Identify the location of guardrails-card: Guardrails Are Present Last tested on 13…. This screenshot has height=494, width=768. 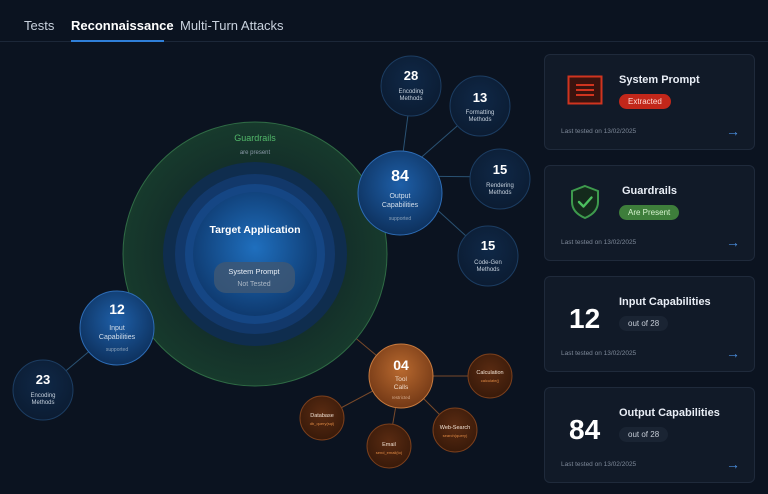
(649, 213).